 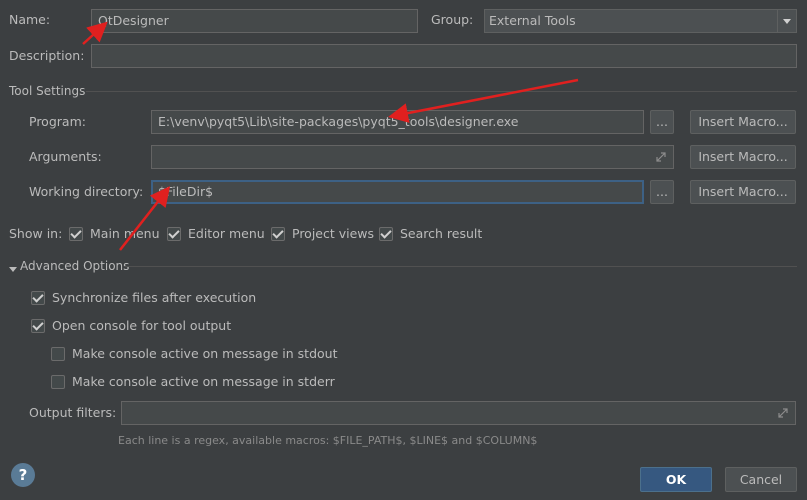 What do you see at coordinates (86, 191) in the screenshot?
I see `working-directory-label: Working directory:` at bounding box center [86, 191].